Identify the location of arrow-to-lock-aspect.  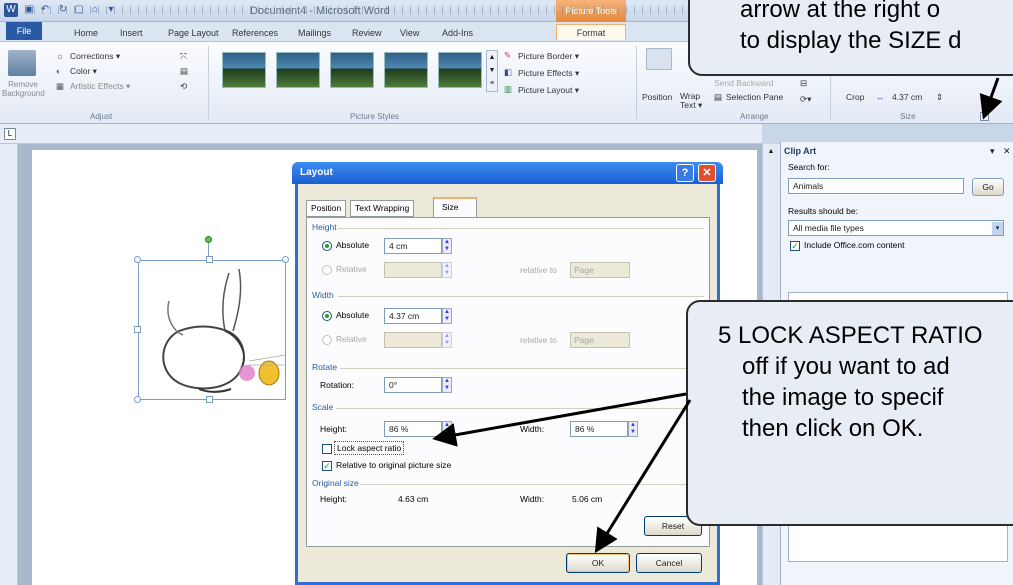
(559, 419).